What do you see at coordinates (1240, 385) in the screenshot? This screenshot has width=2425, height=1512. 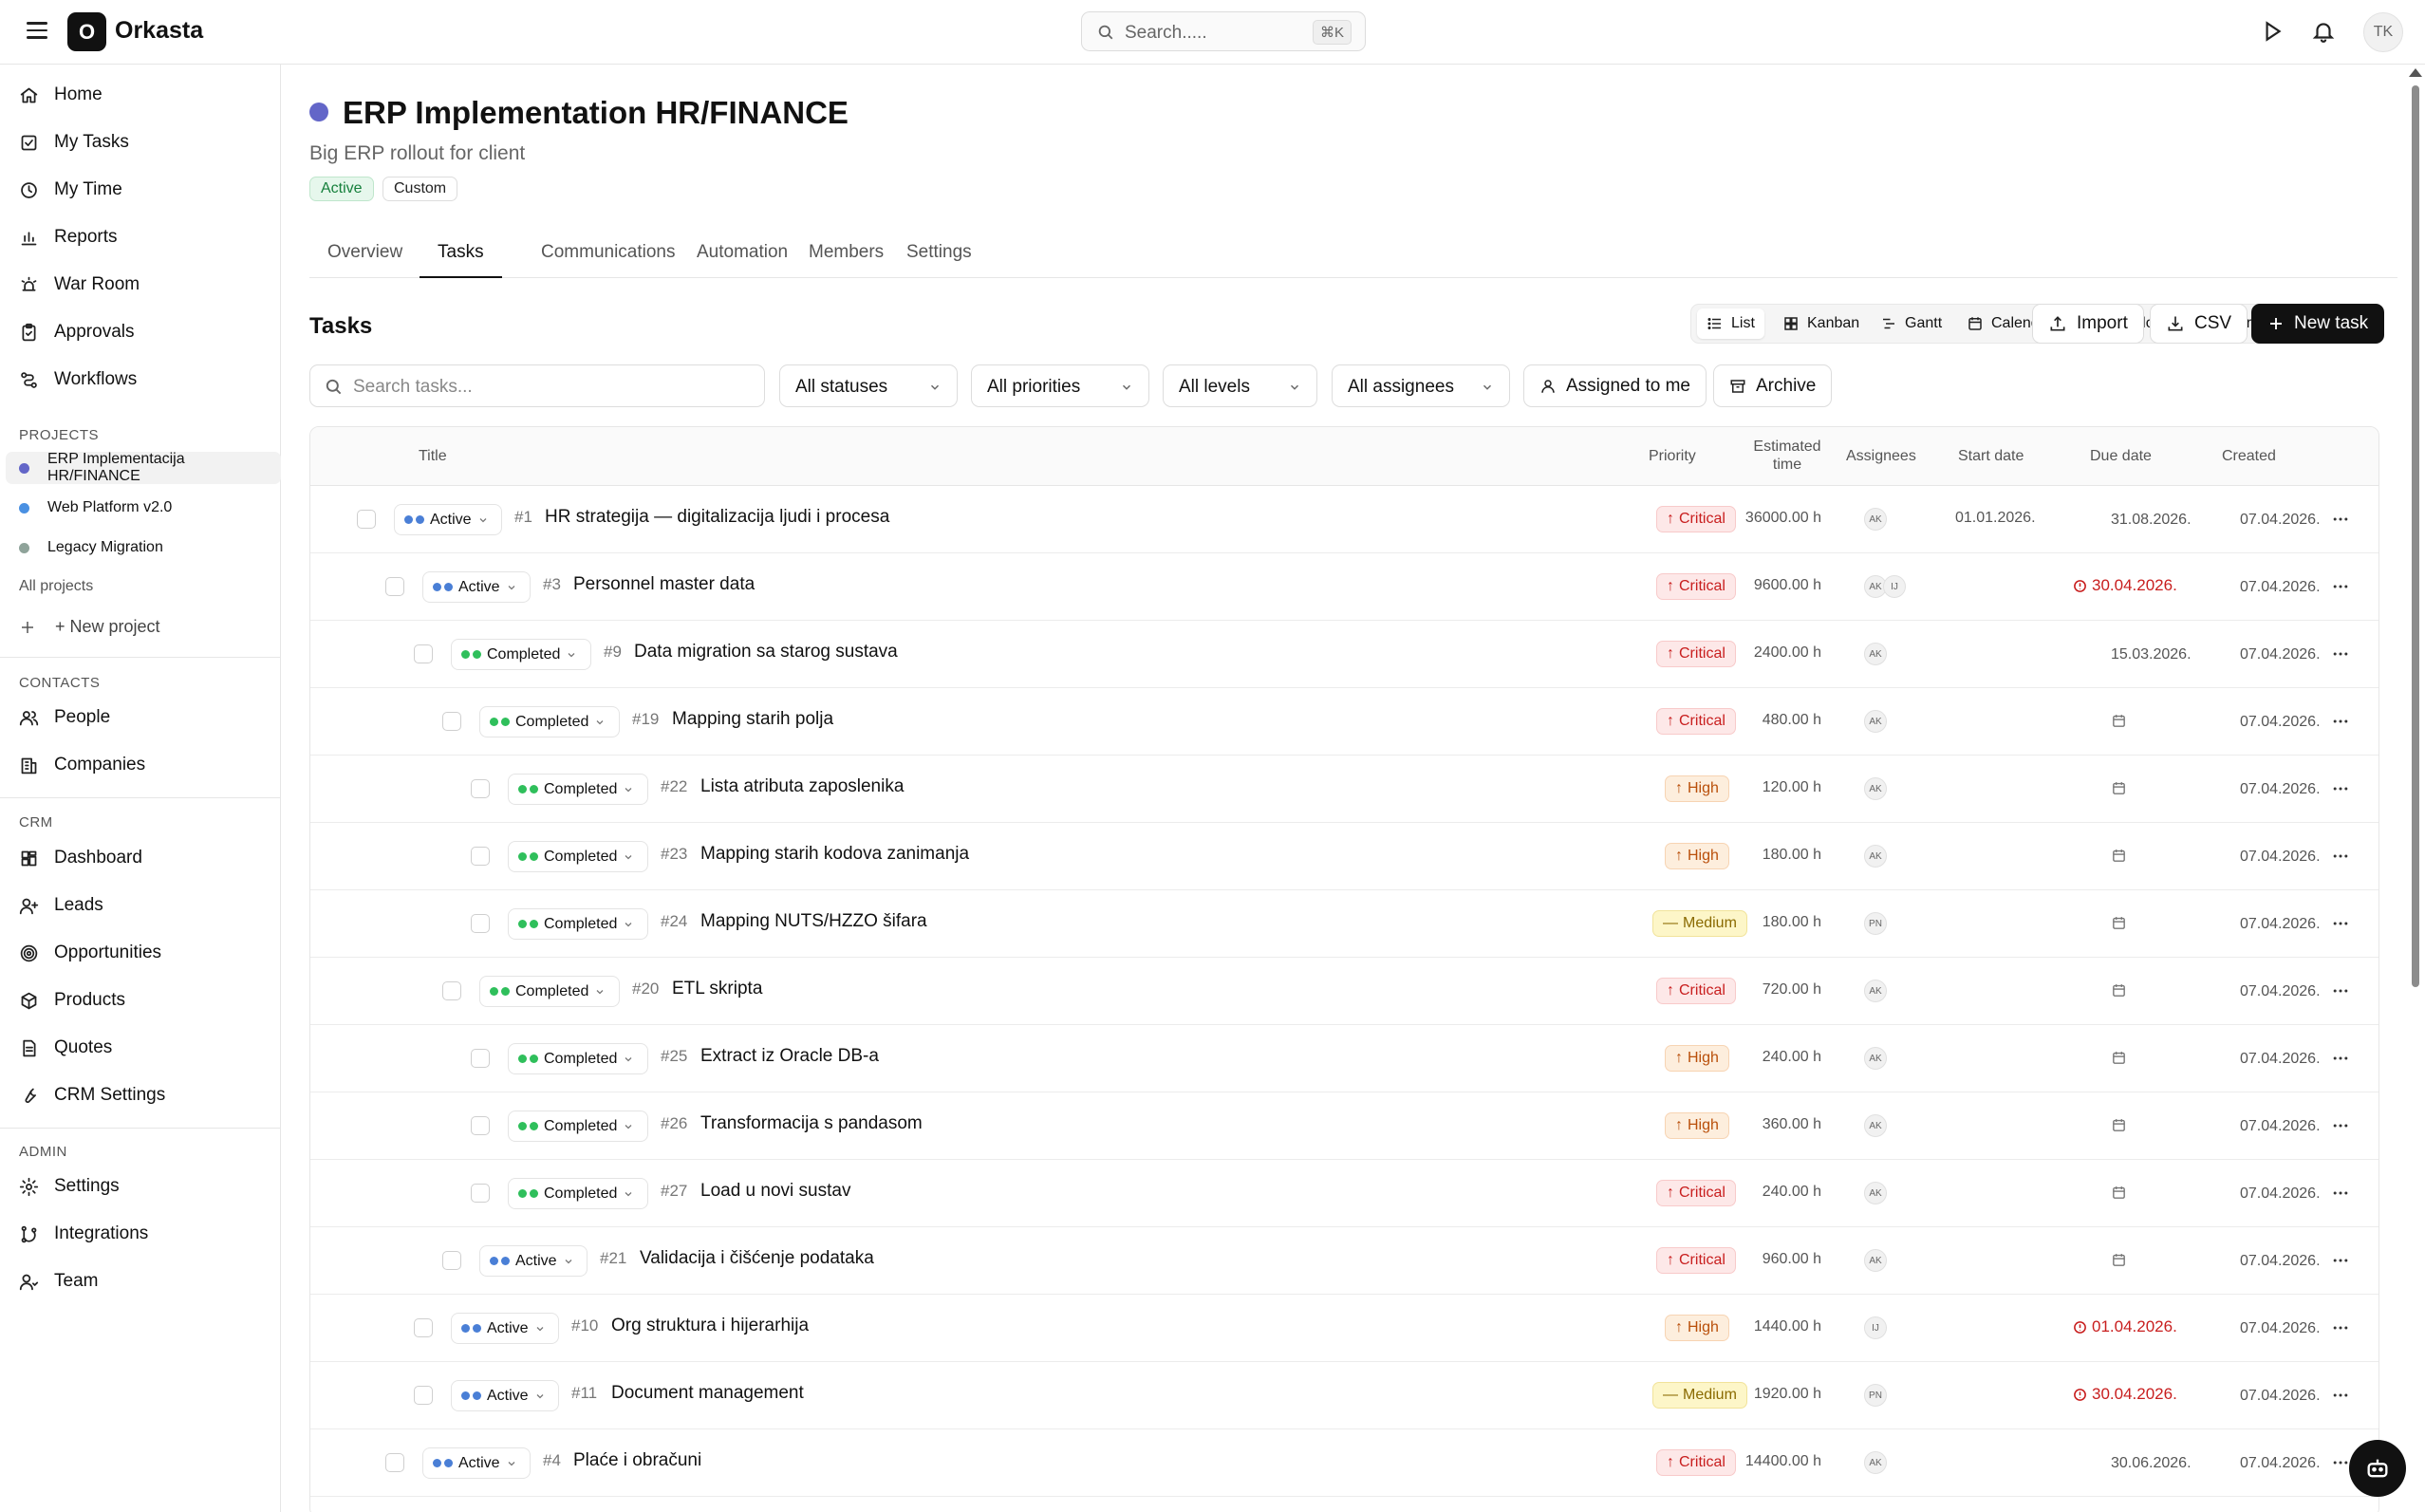 I see `filter-level-select: All levels` at bounding box center [1240, 385].